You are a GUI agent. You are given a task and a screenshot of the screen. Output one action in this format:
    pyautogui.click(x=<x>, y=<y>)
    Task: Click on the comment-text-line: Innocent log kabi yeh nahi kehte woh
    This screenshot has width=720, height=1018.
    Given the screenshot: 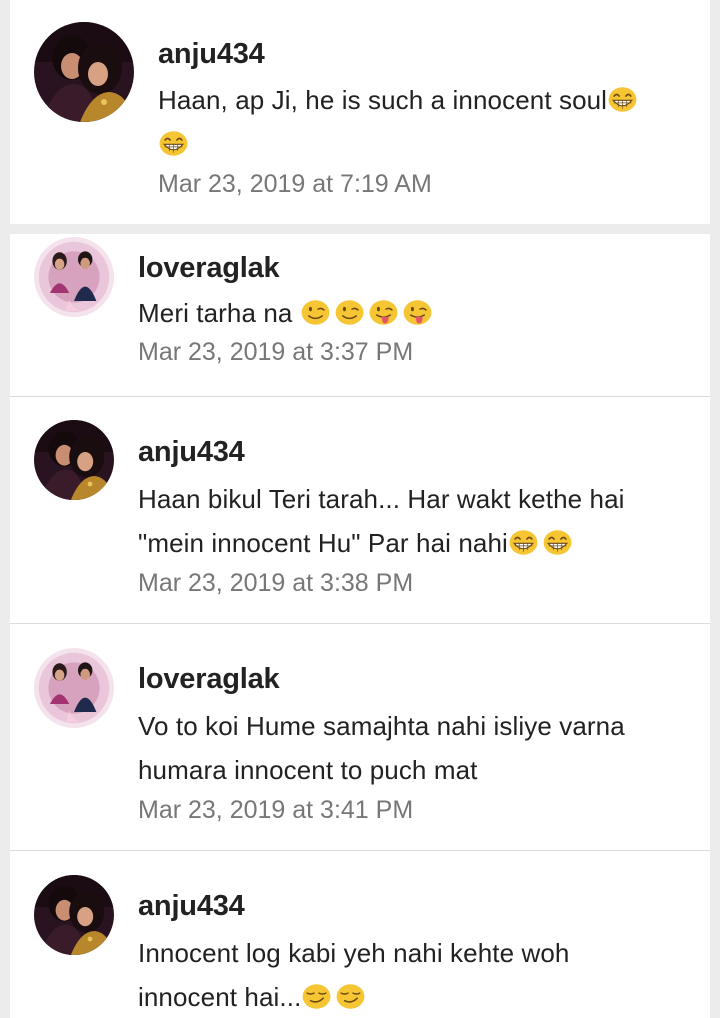 What is the action you would take?
    pyautogui.click(x=354, y=953)
    